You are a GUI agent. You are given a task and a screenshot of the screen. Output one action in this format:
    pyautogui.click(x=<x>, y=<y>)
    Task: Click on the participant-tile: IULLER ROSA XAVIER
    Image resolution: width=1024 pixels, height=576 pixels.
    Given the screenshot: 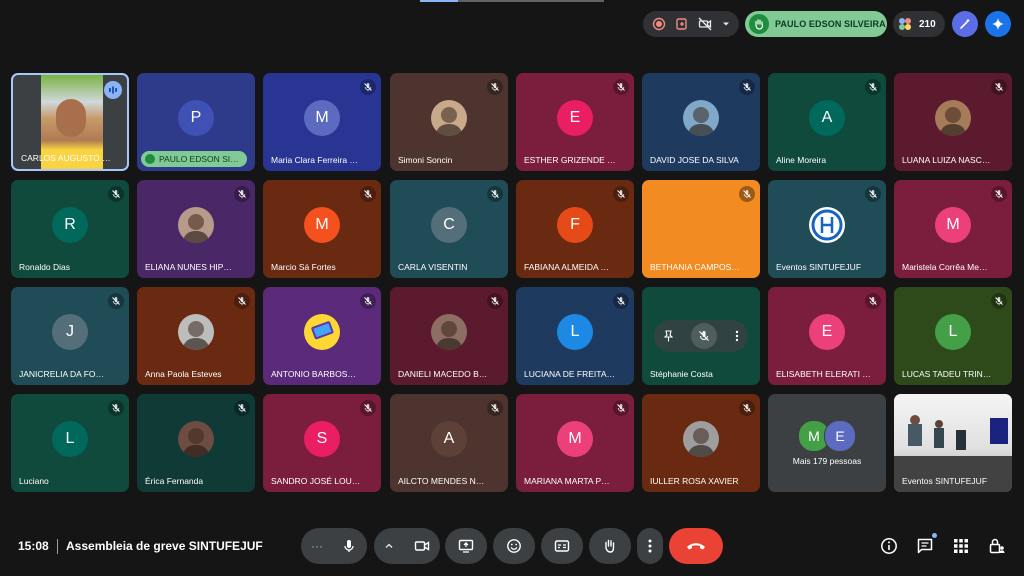 What is the action you would take?
    pyautogui.click(x=701, y=443)
    